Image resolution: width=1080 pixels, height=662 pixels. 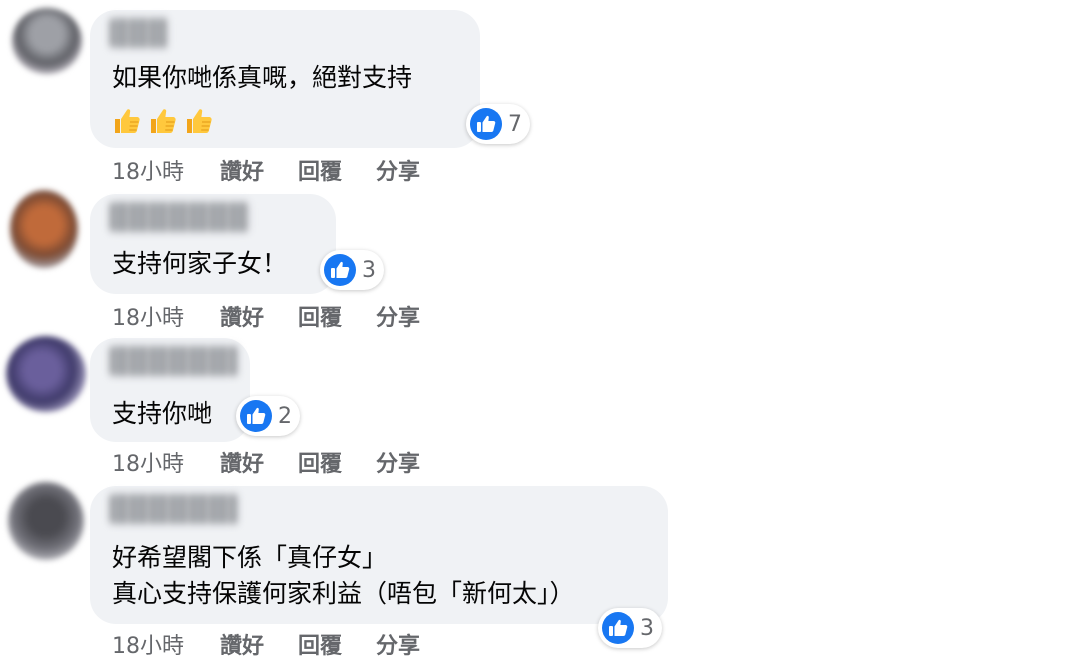 I want to click on reaction-summary: 7, so click(x=498, y=124).